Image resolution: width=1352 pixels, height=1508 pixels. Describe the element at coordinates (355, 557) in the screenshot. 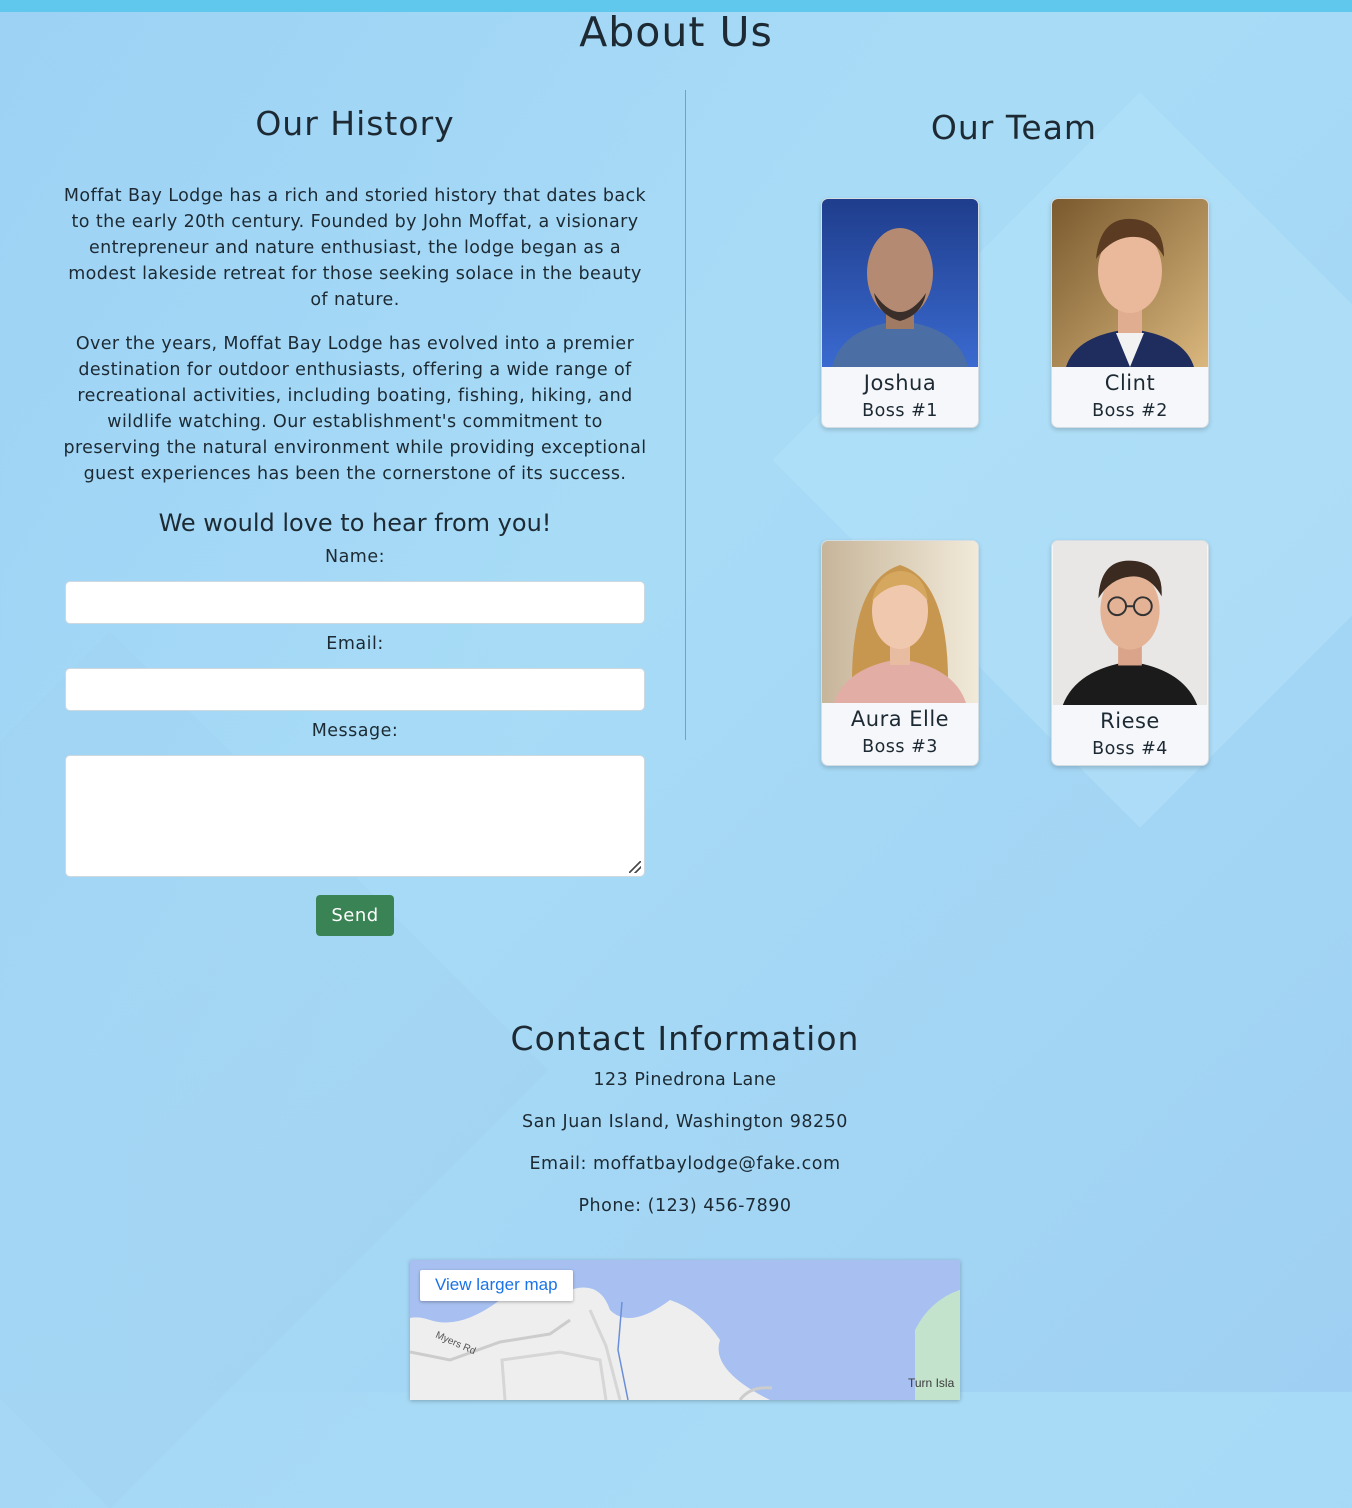

I see `name-label: Name:` at that location.